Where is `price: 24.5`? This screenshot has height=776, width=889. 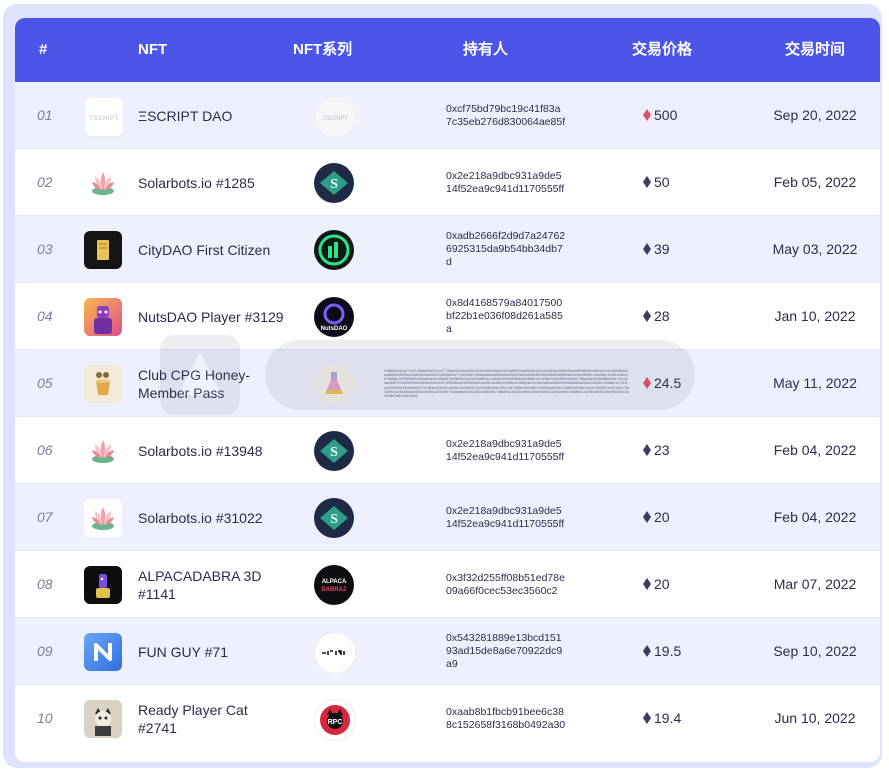 price: 24.5 is located at coordinates (662, 383).